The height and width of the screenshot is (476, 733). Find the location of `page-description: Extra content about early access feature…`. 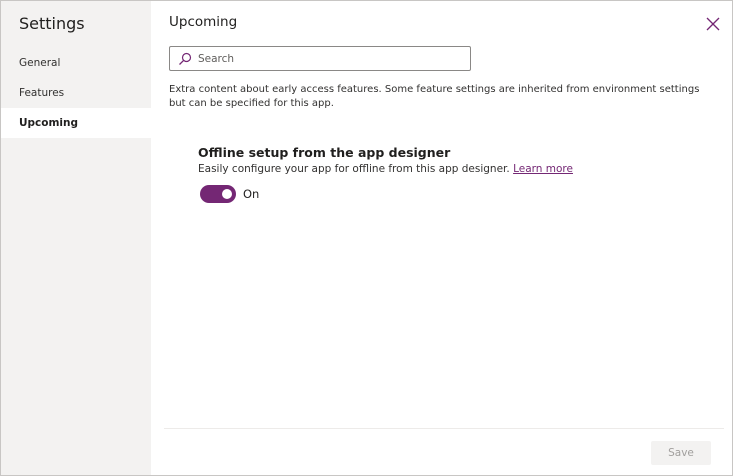

page-description: Extra content about early access feature… is located at coordinates (434, 96).